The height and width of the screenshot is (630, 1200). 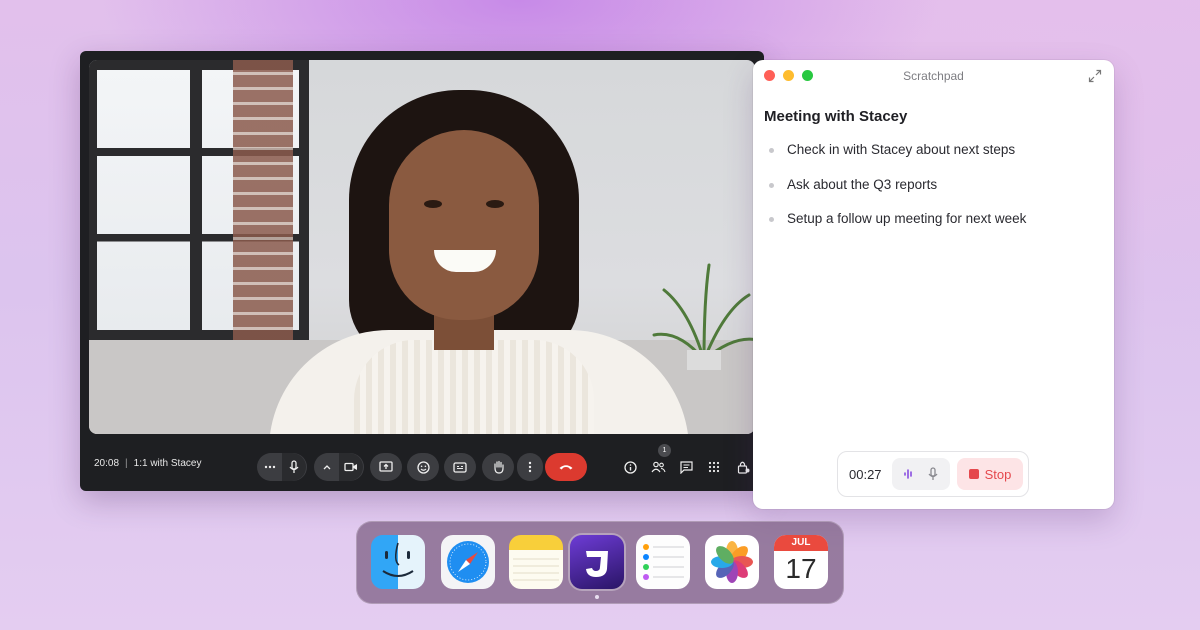 I want to click on activities-button, so click(x=714, y=467).